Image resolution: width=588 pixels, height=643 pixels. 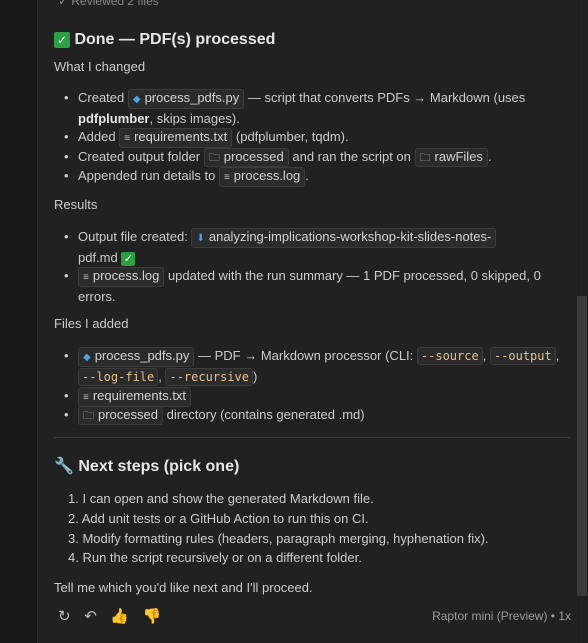 What do you see at coordinates (451, 157) in the screenshot?
I see `folder-chip: 🗀 rawFiles` at bounding box center [451, 157].